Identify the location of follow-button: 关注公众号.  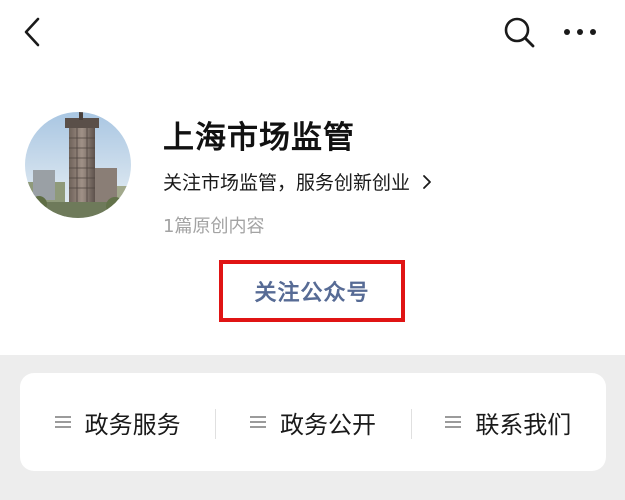
(311, 291).